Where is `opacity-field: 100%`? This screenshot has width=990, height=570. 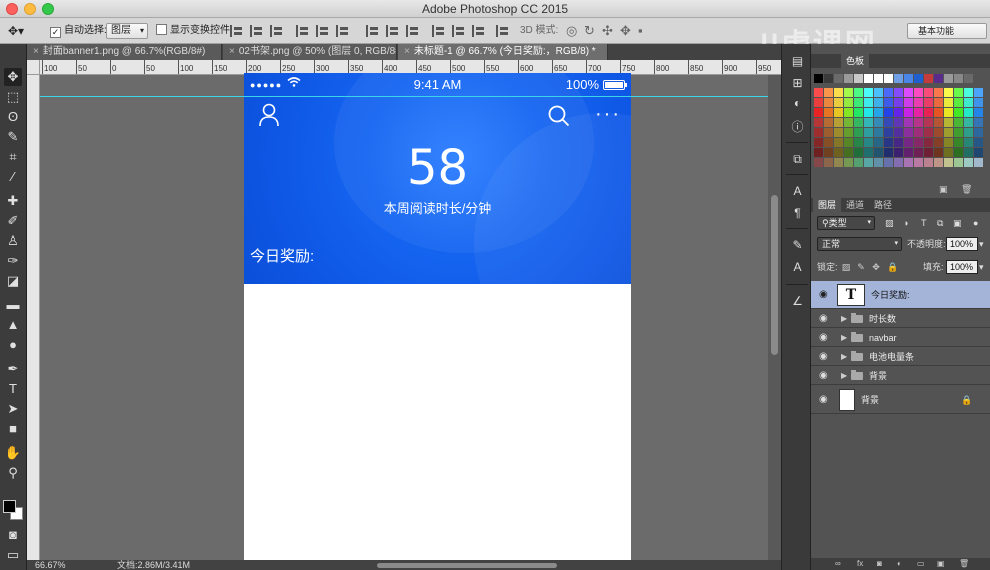
opacity-field: 100% is located at coordinates (962, 244).